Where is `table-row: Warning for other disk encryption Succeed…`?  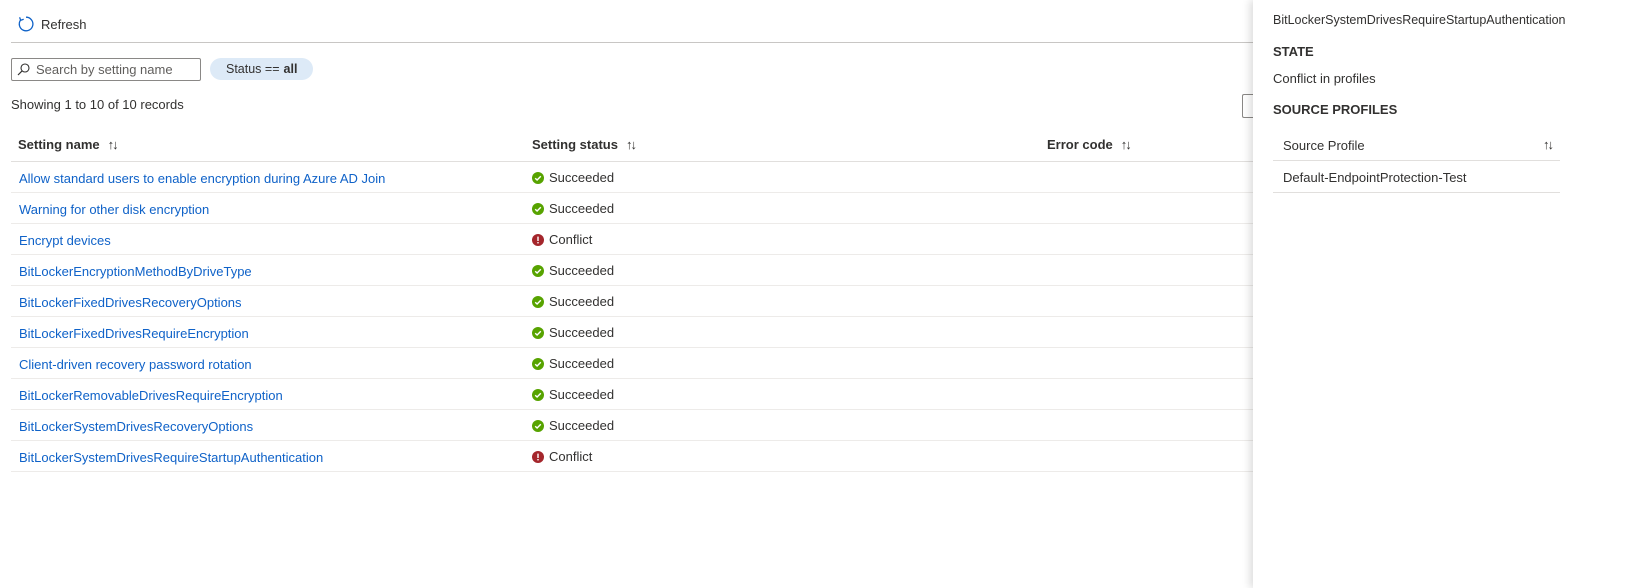
table-row: Warning for other disk encryption Succeed… is located at coordinates (658, 208).